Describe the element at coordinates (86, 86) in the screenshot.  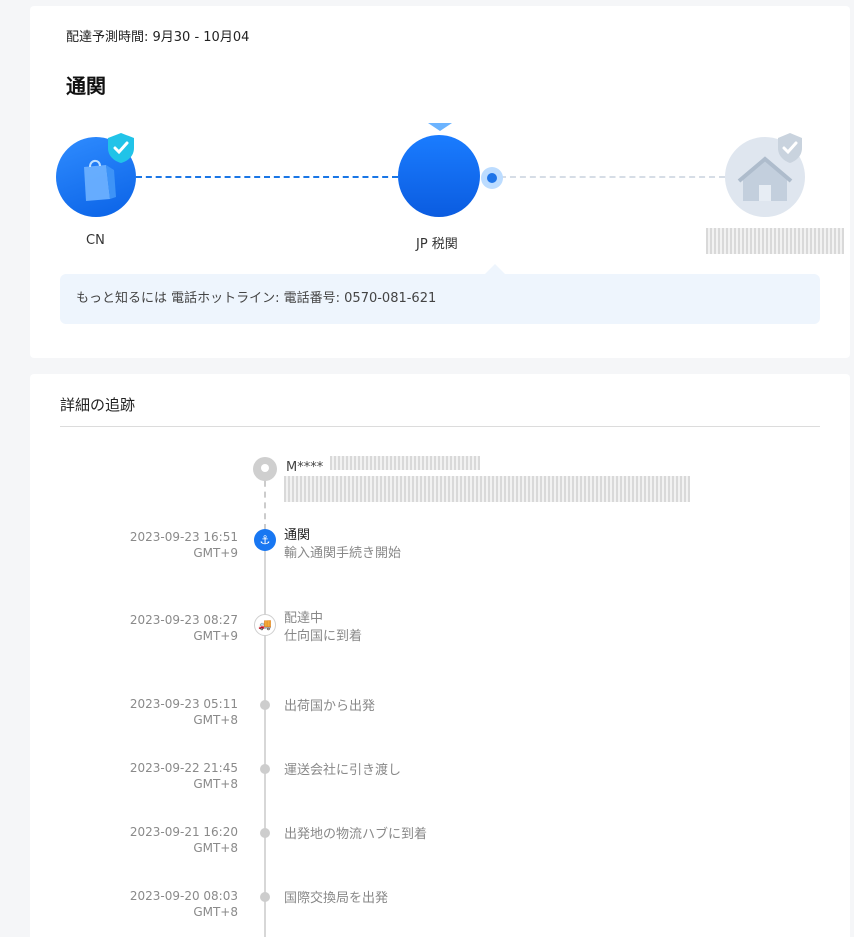
I see `status-title: 通関` at that location.